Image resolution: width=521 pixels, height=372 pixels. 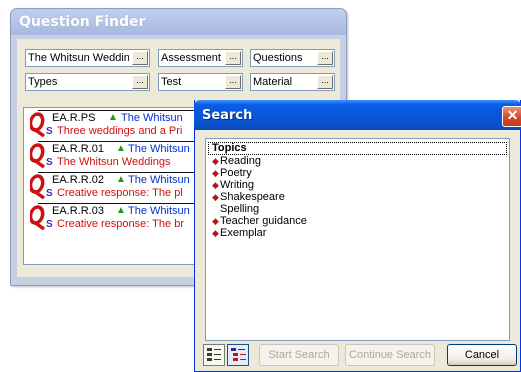 What do you see at coordinates (238, 355) in the screenshot?
I see `tree-view-icon` at bounding box center [238, 355].